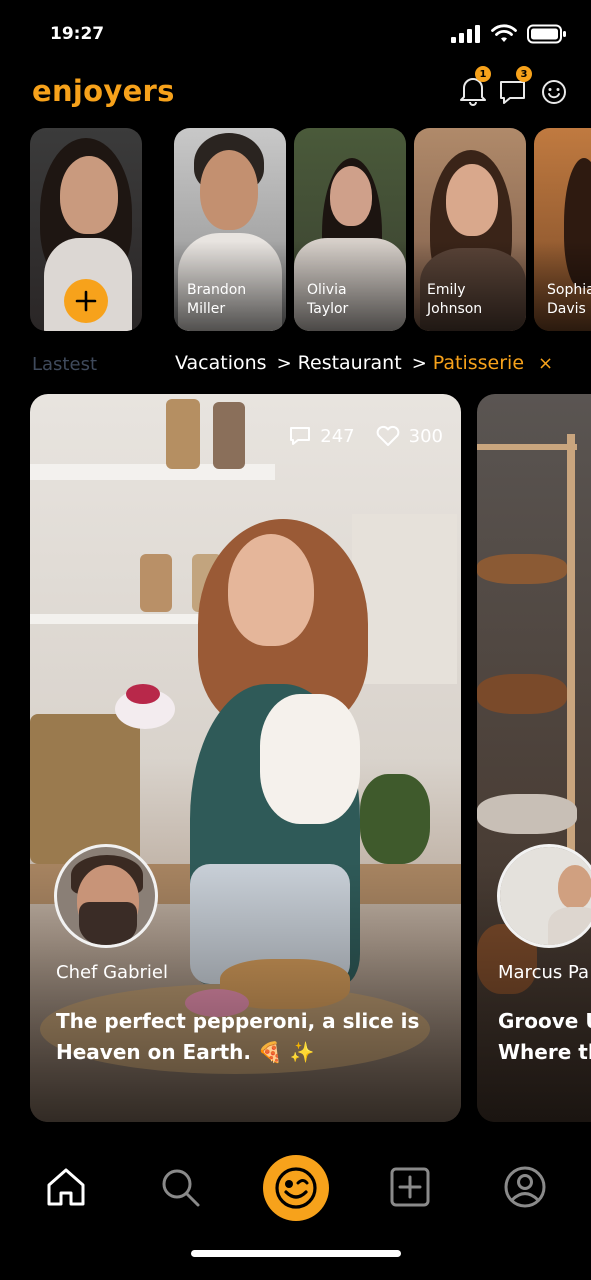 Image resolution: width=591 pixels, height=1280 pixels. I want to click on profile-mood-button, so click(556, 91).